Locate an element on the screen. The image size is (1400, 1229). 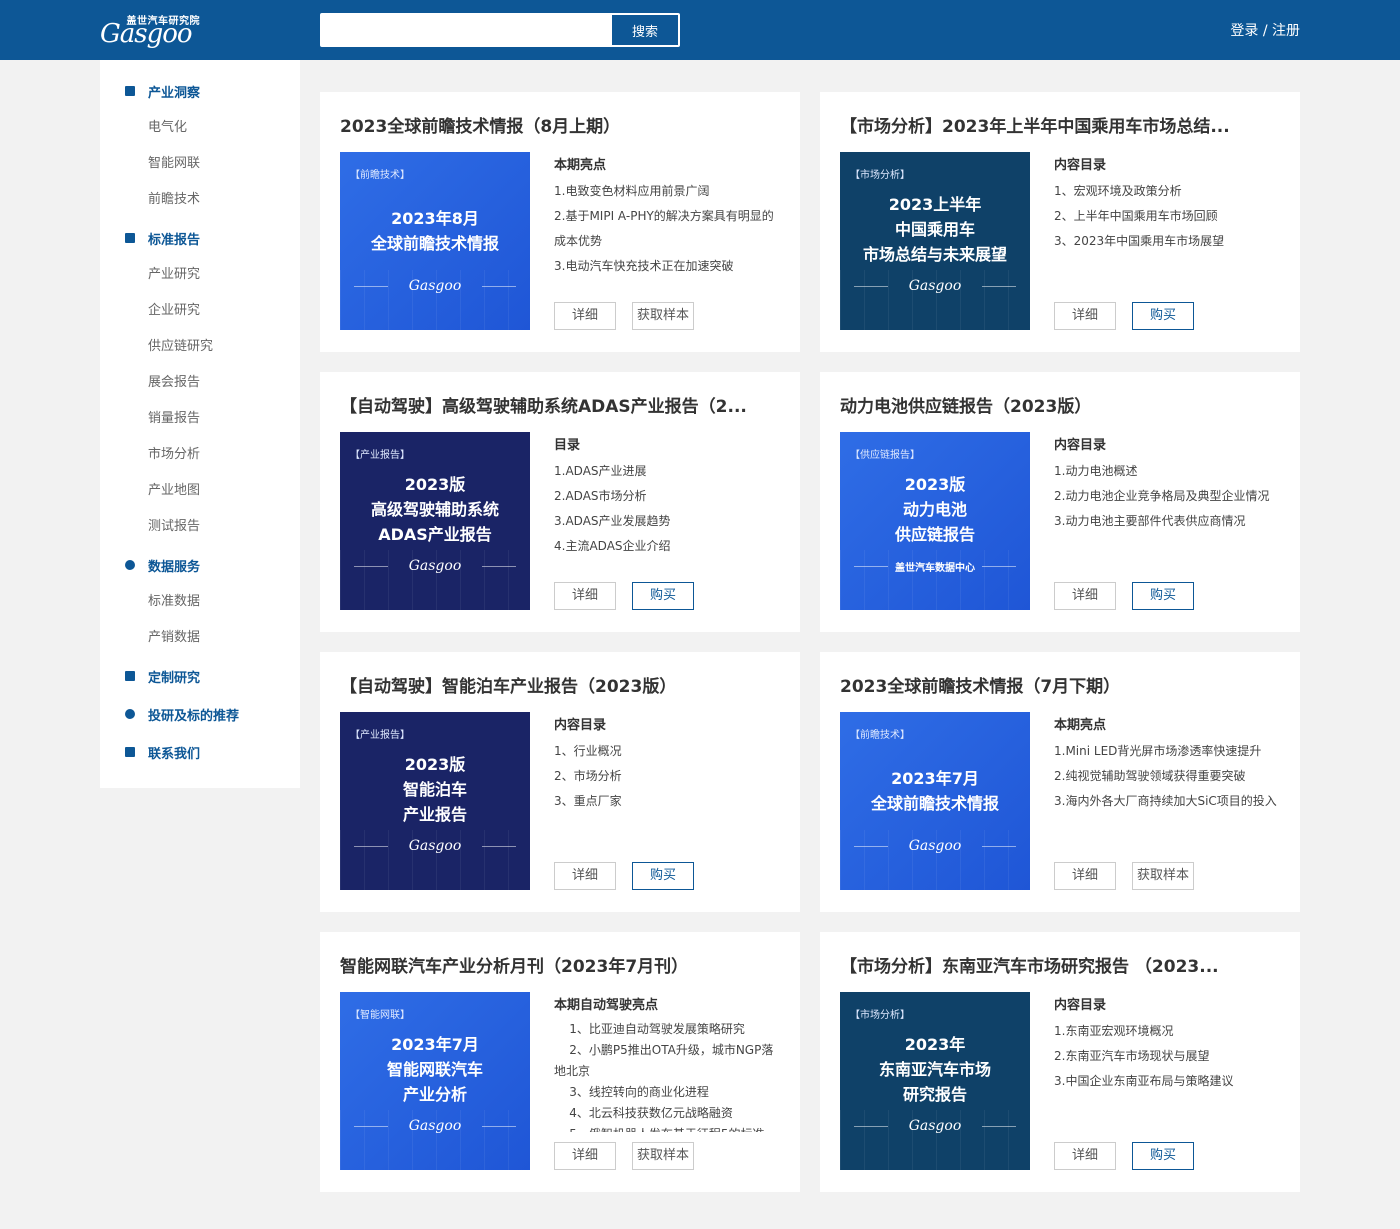
summary-item: 3.动力电池主要部件代表供应商情况 is located at coordinates (1150, 521).